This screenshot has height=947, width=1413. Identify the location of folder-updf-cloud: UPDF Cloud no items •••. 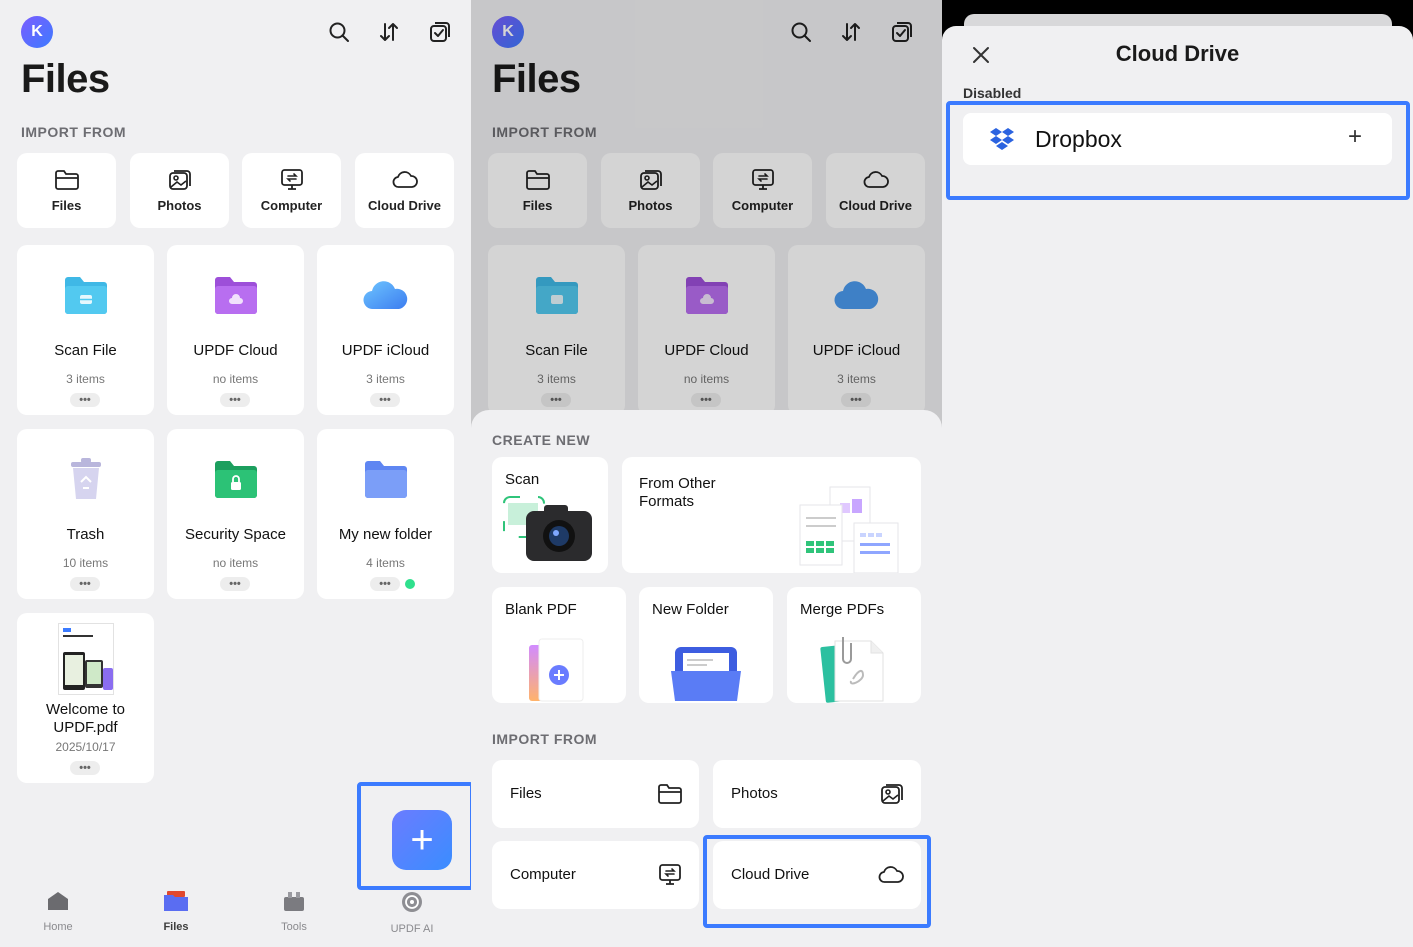
(235, 330).